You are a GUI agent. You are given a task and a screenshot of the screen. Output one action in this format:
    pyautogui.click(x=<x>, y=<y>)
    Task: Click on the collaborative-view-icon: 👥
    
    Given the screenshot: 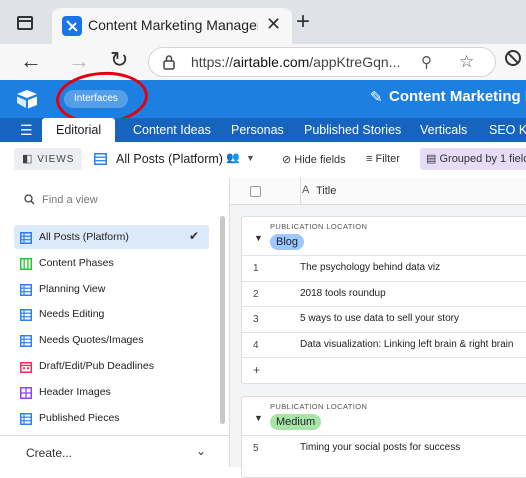 What is the action you would take?
    pyautogui.click(x=233, y=158)
    